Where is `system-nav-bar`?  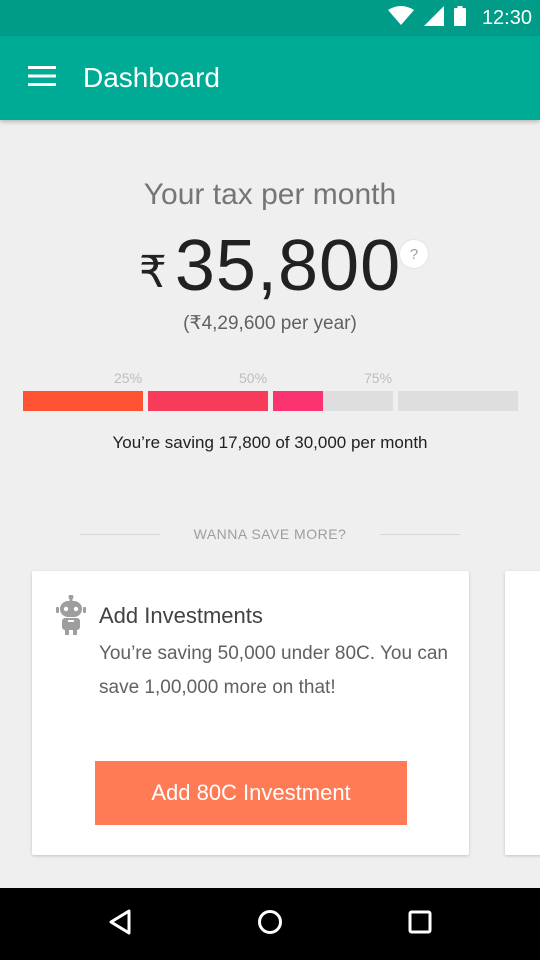 system-nav-bar is located at coordinates (270, 924).